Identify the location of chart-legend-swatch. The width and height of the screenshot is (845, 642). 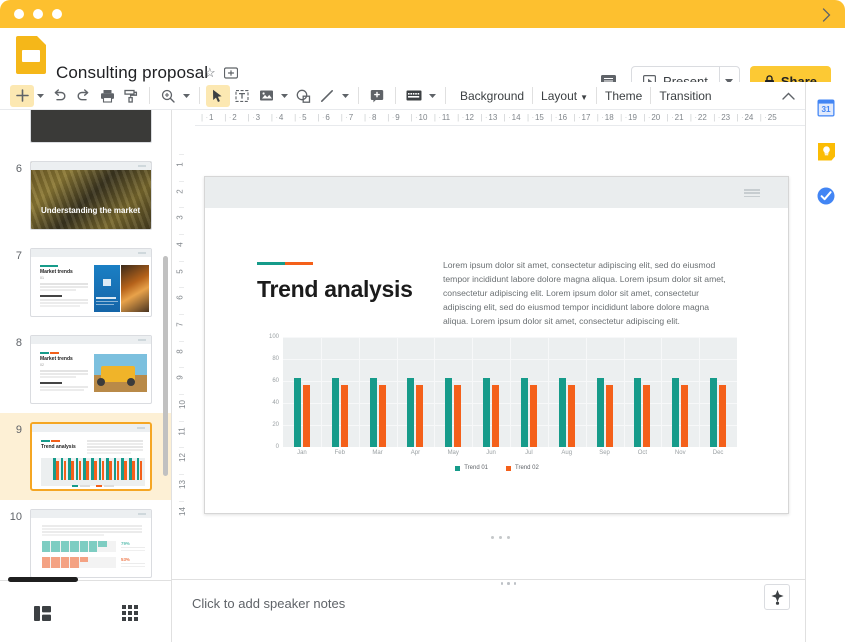
(458, 468).